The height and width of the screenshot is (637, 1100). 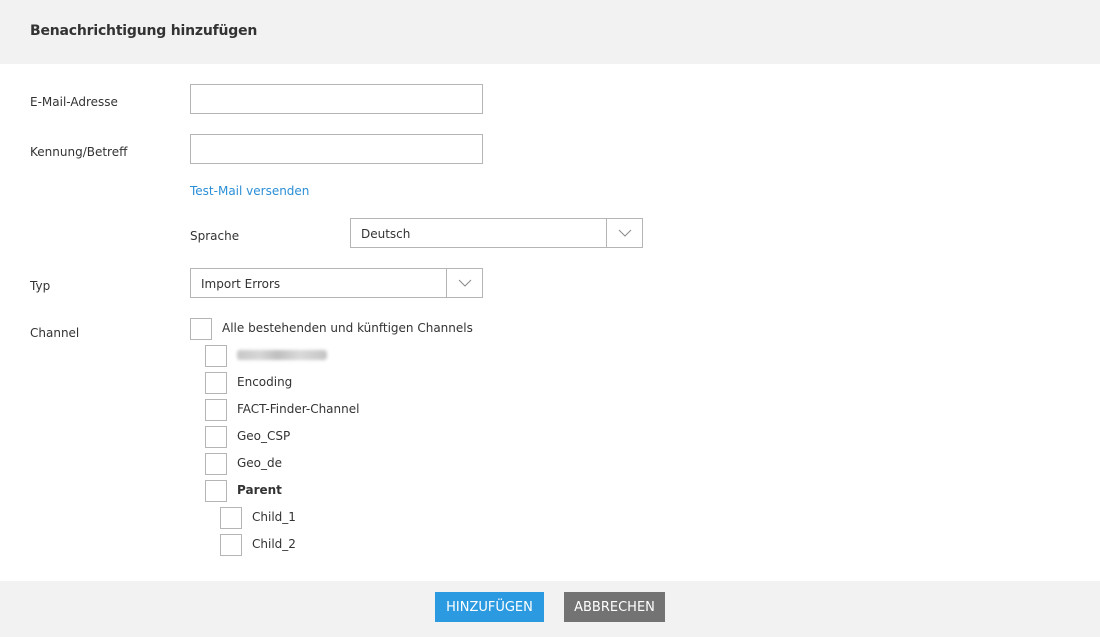 I want to click on language-label: Sprache, so click(x=215, y=236).